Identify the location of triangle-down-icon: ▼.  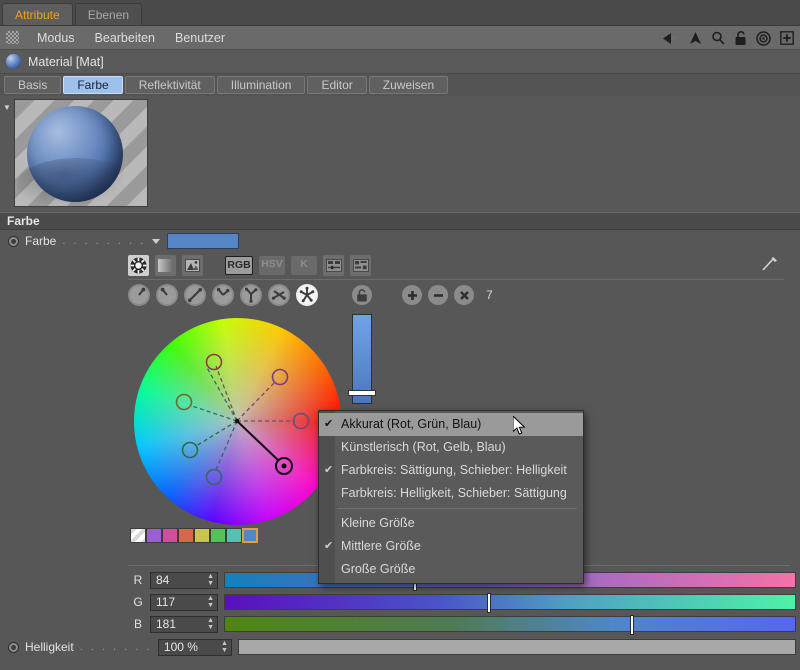
(7, 105).